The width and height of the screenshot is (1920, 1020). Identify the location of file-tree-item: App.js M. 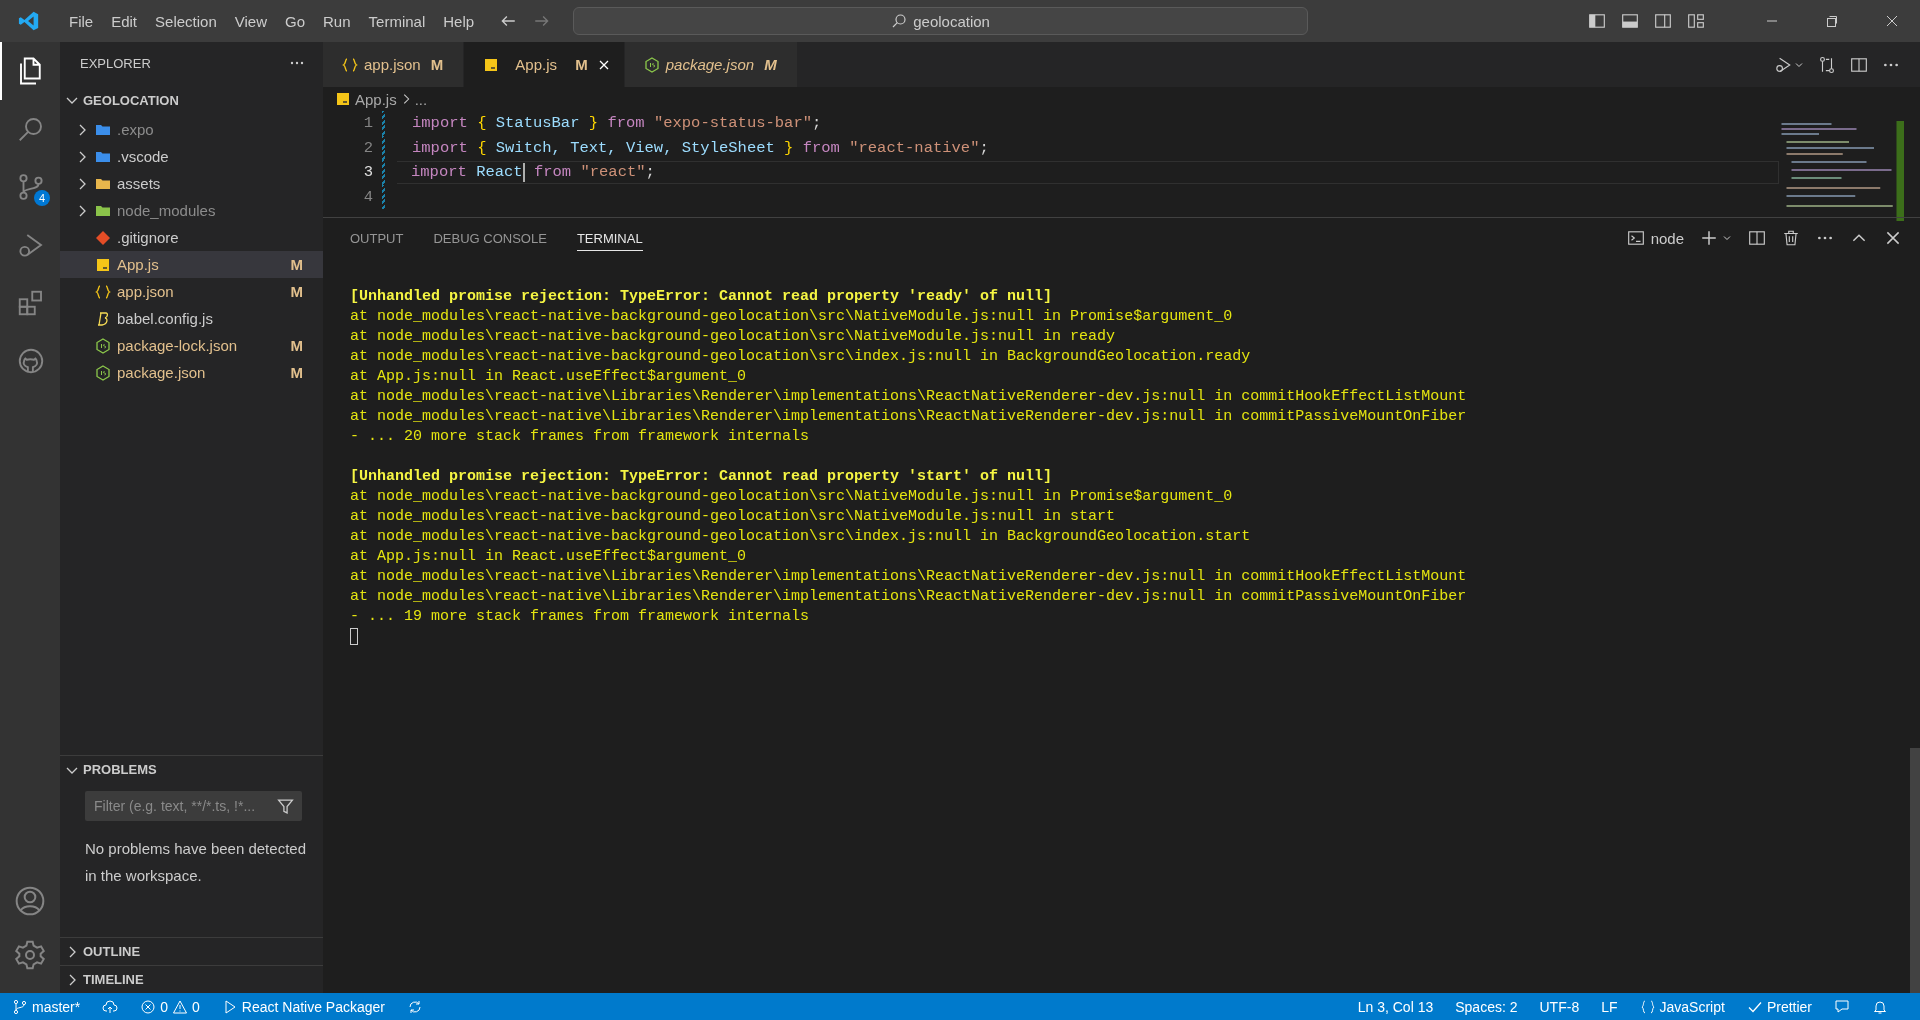
(191, 264).